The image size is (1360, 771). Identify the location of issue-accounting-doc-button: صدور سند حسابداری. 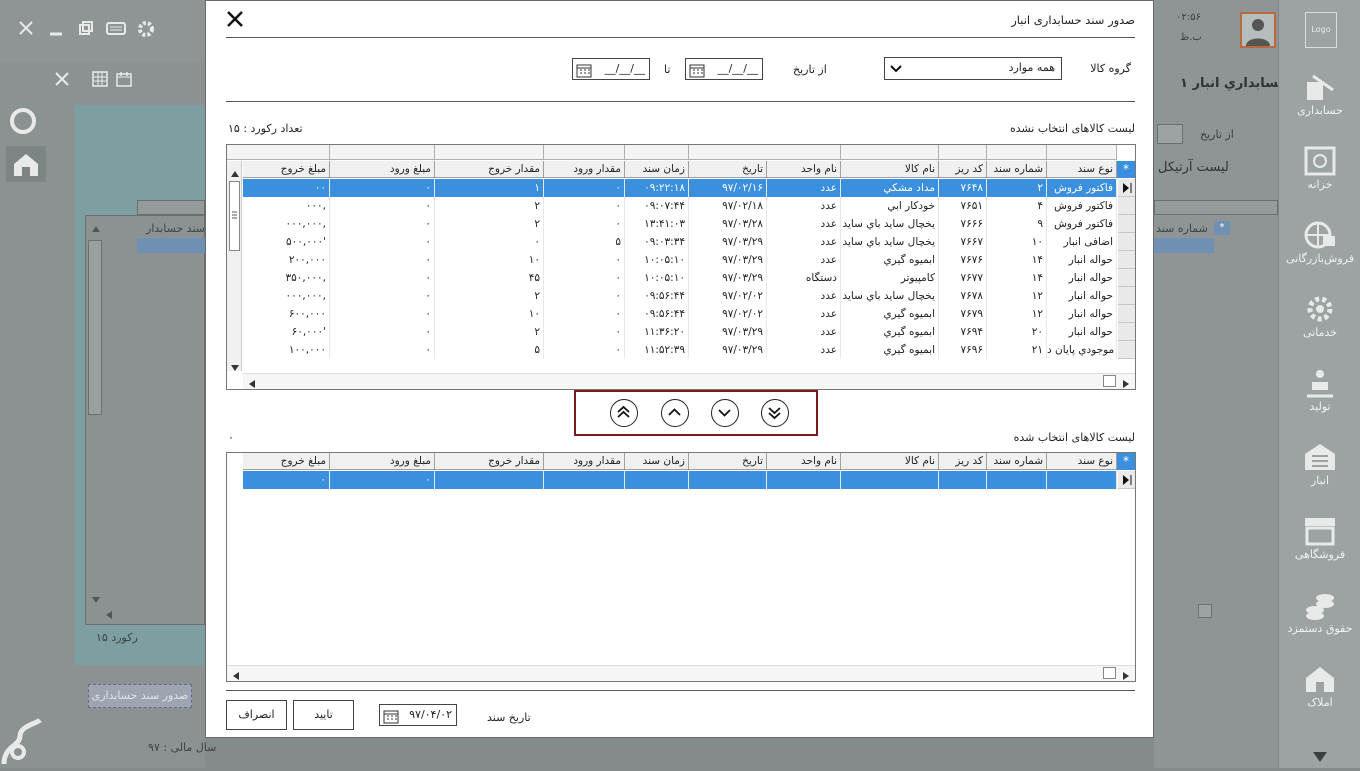
(140, 696).